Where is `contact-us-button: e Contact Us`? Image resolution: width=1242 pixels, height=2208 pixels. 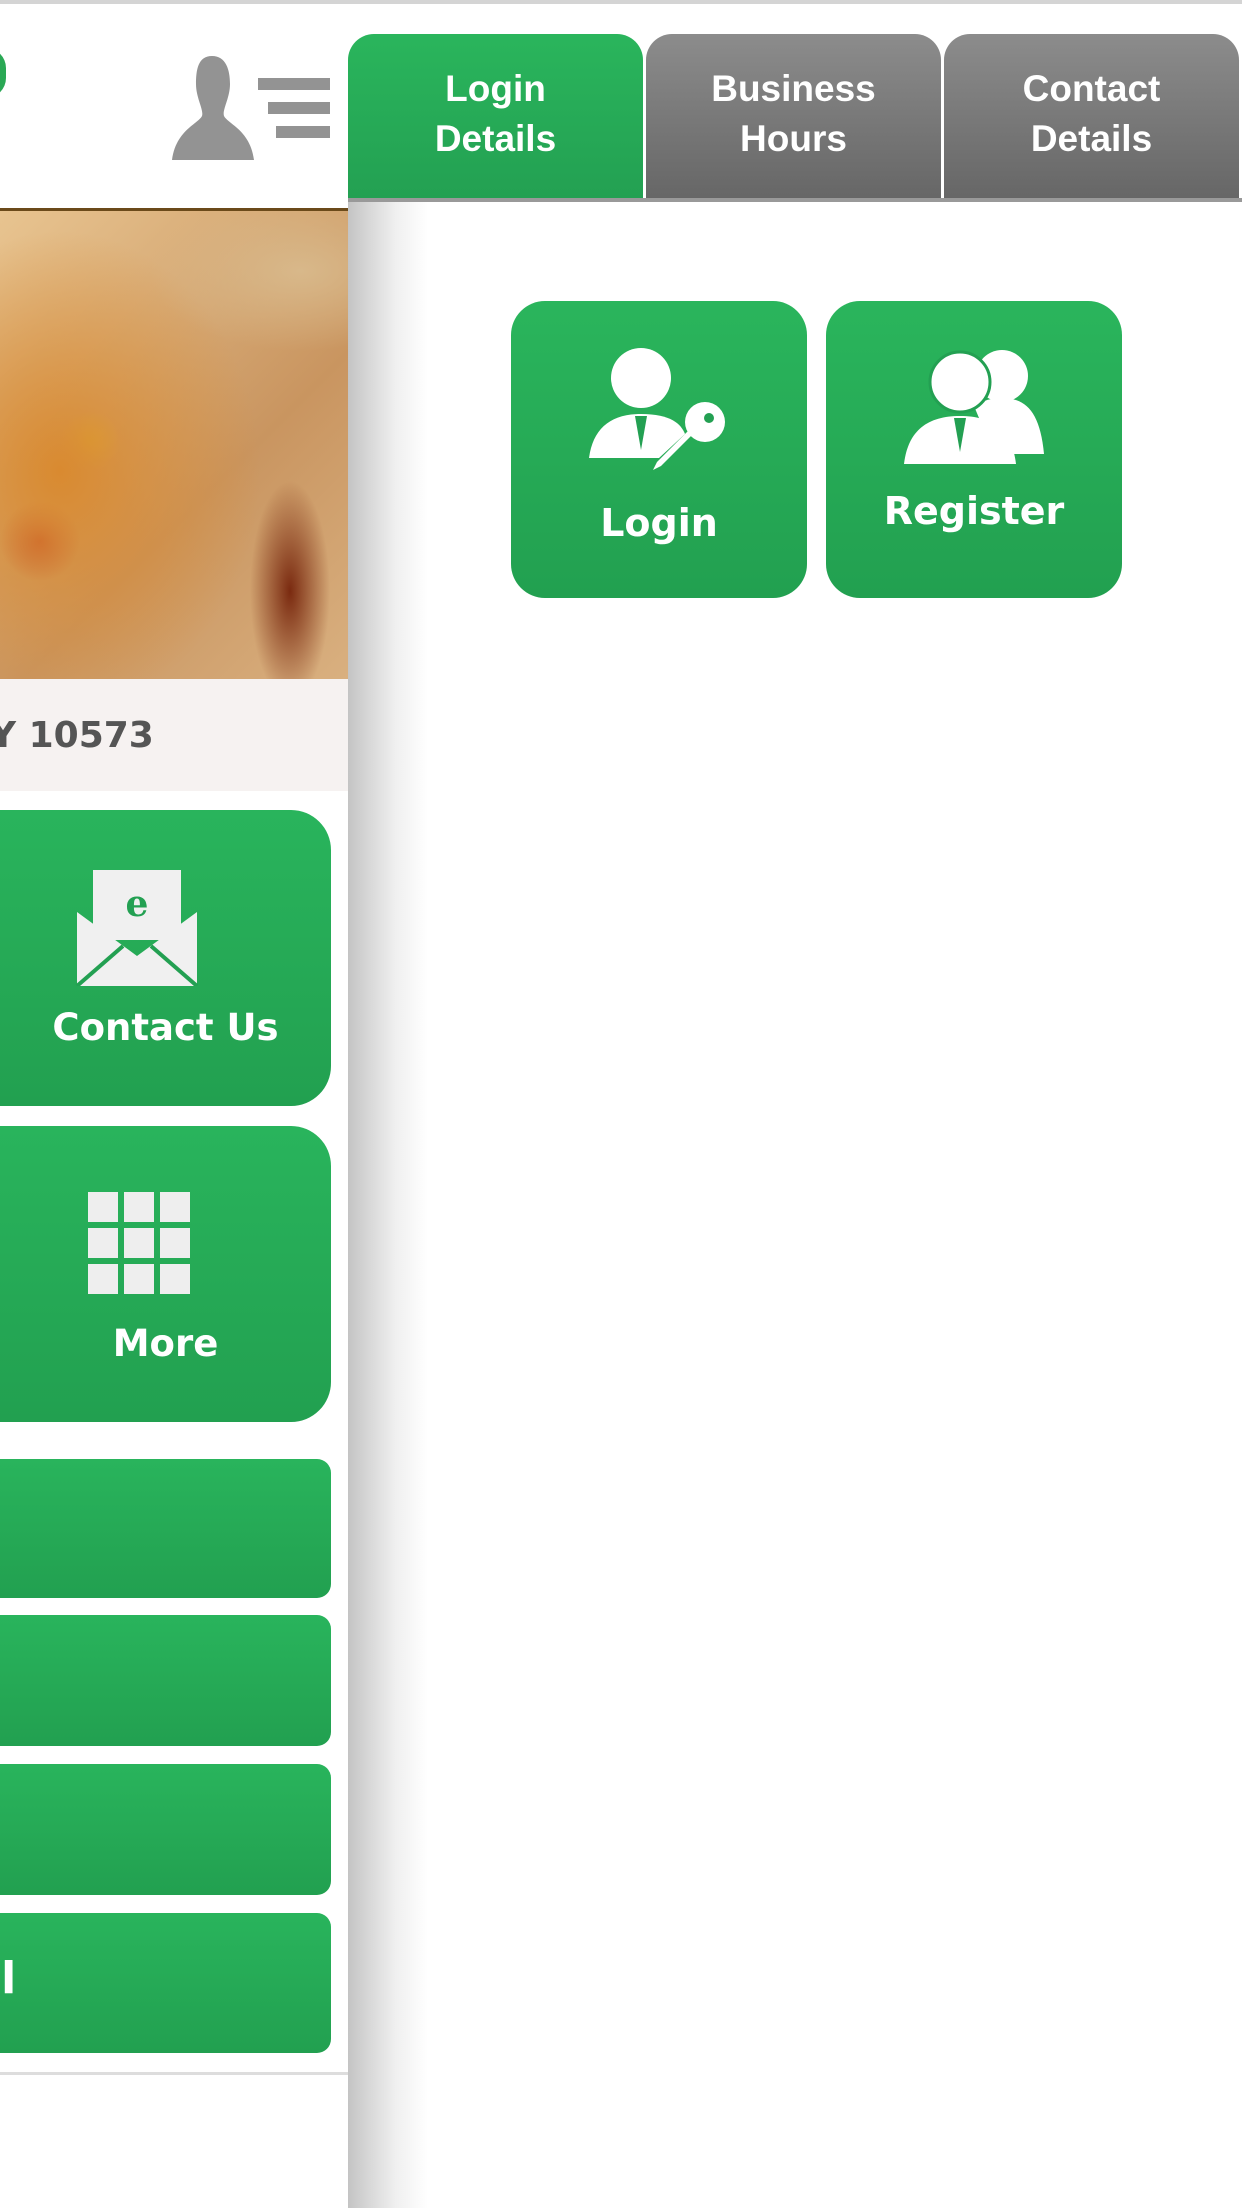
contact-us-button: e Contact Us is located at coordinates (165, 958).